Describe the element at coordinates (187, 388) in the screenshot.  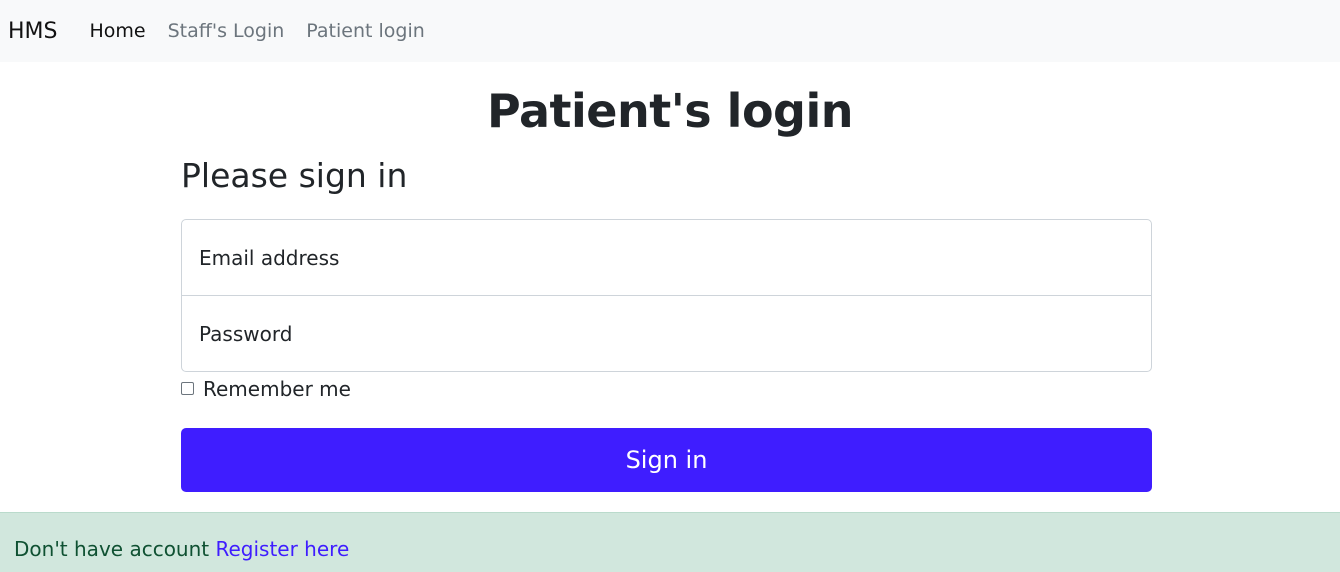
I see `remember-me-checkbox` at that location.